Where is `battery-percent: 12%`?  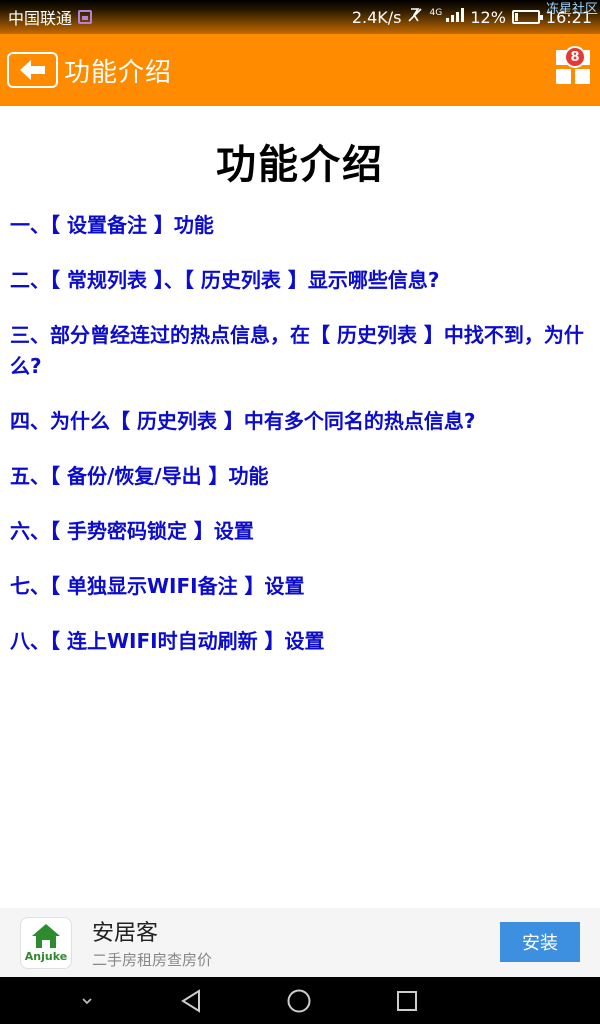 battery-percent: 12% is located at coordinates (488, 17).